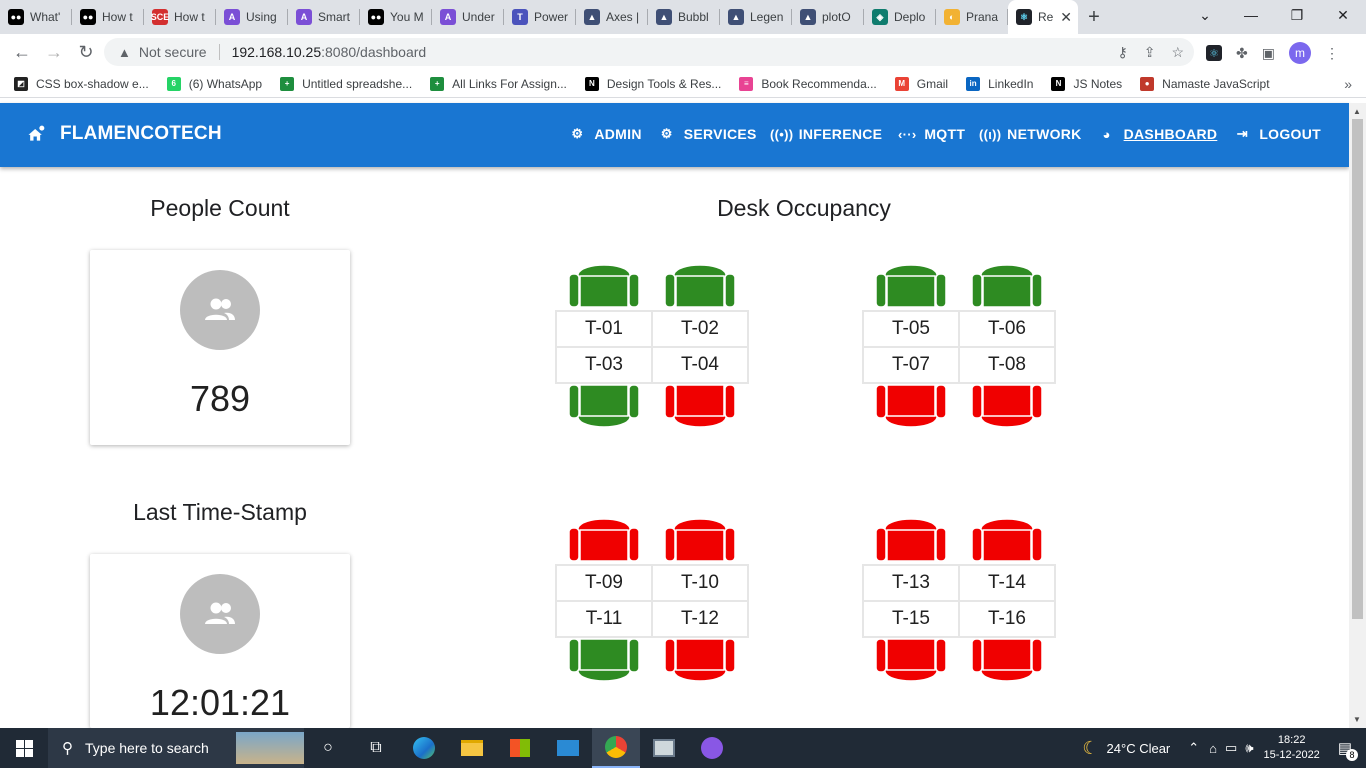  What do you see at coordinates (407, 17) in the screenshot?
I see `tab-title: You M` at bounding box center [407, 17].